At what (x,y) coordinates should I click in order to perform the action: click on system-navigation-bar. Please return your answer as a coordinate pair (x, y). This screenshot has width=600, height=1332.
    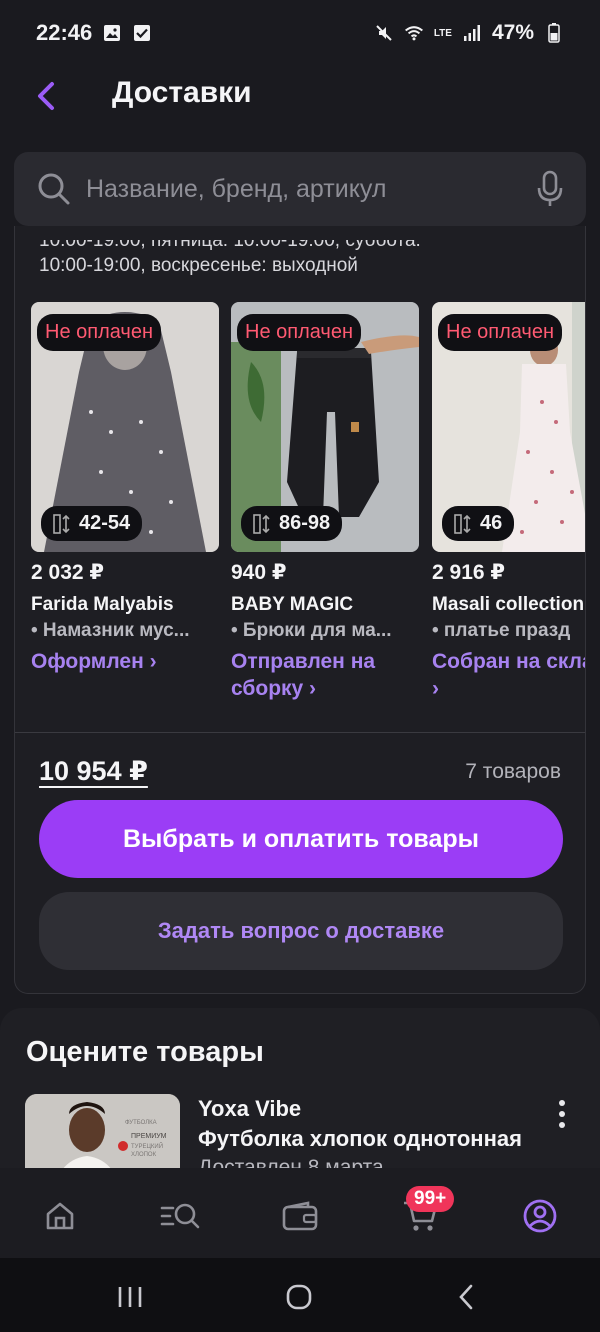
    Looking at the image, I should click on (300, 1295).